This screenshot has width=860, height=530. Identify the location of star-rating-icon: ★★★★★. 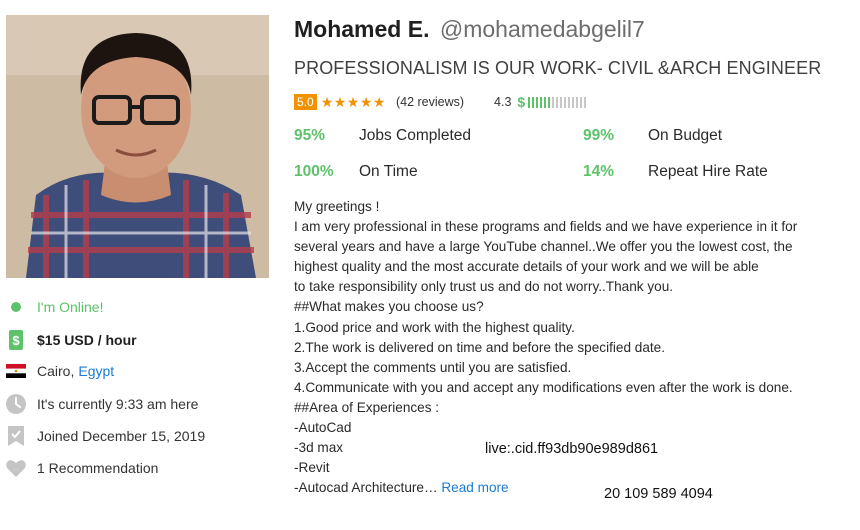
(353, 101).